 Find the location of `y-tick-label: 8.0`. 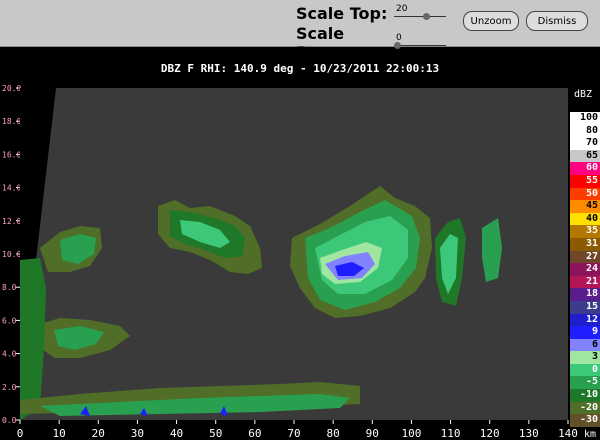

y-tick-label: 8.0 is located at coordinates (9, 287).